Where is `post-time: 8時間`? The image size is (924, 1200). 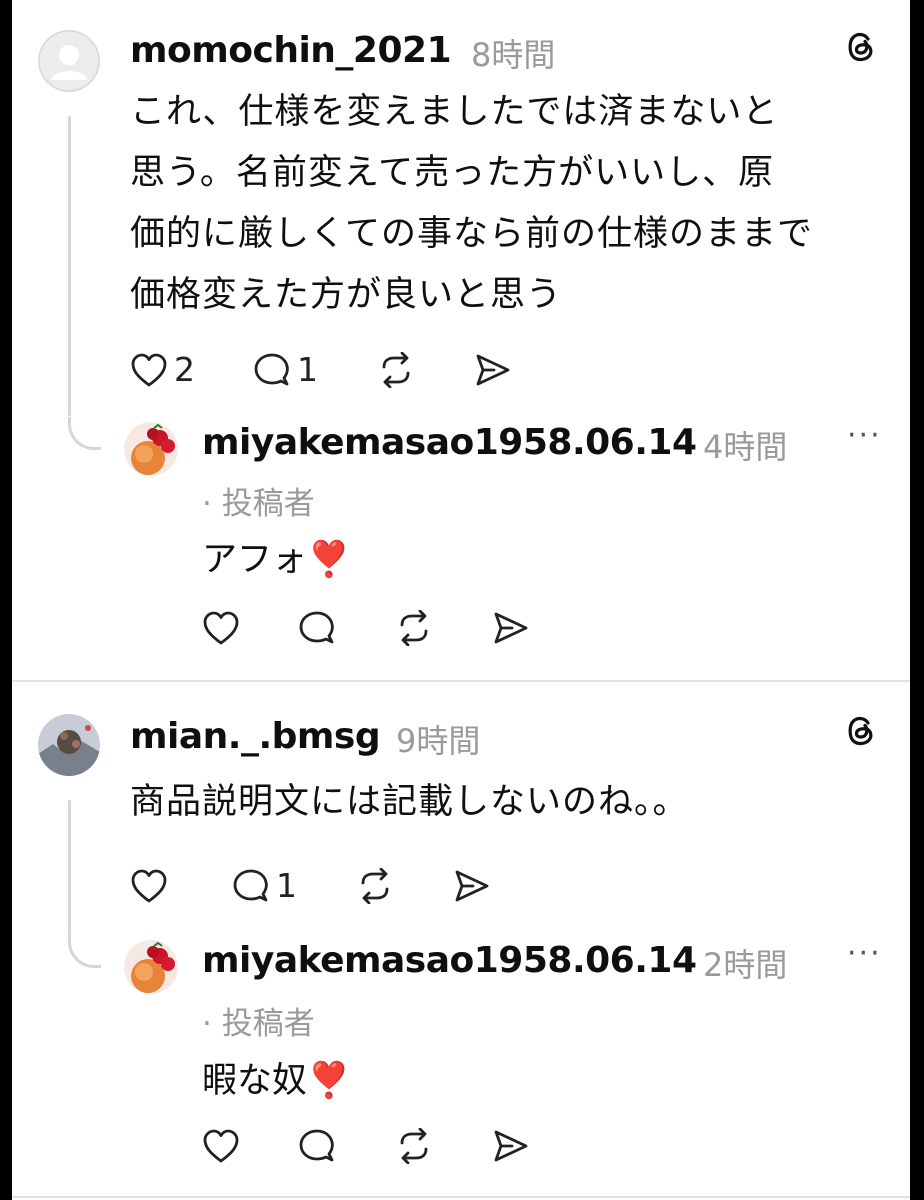
post-time: 8時間 is located at coordinates (513, 55).